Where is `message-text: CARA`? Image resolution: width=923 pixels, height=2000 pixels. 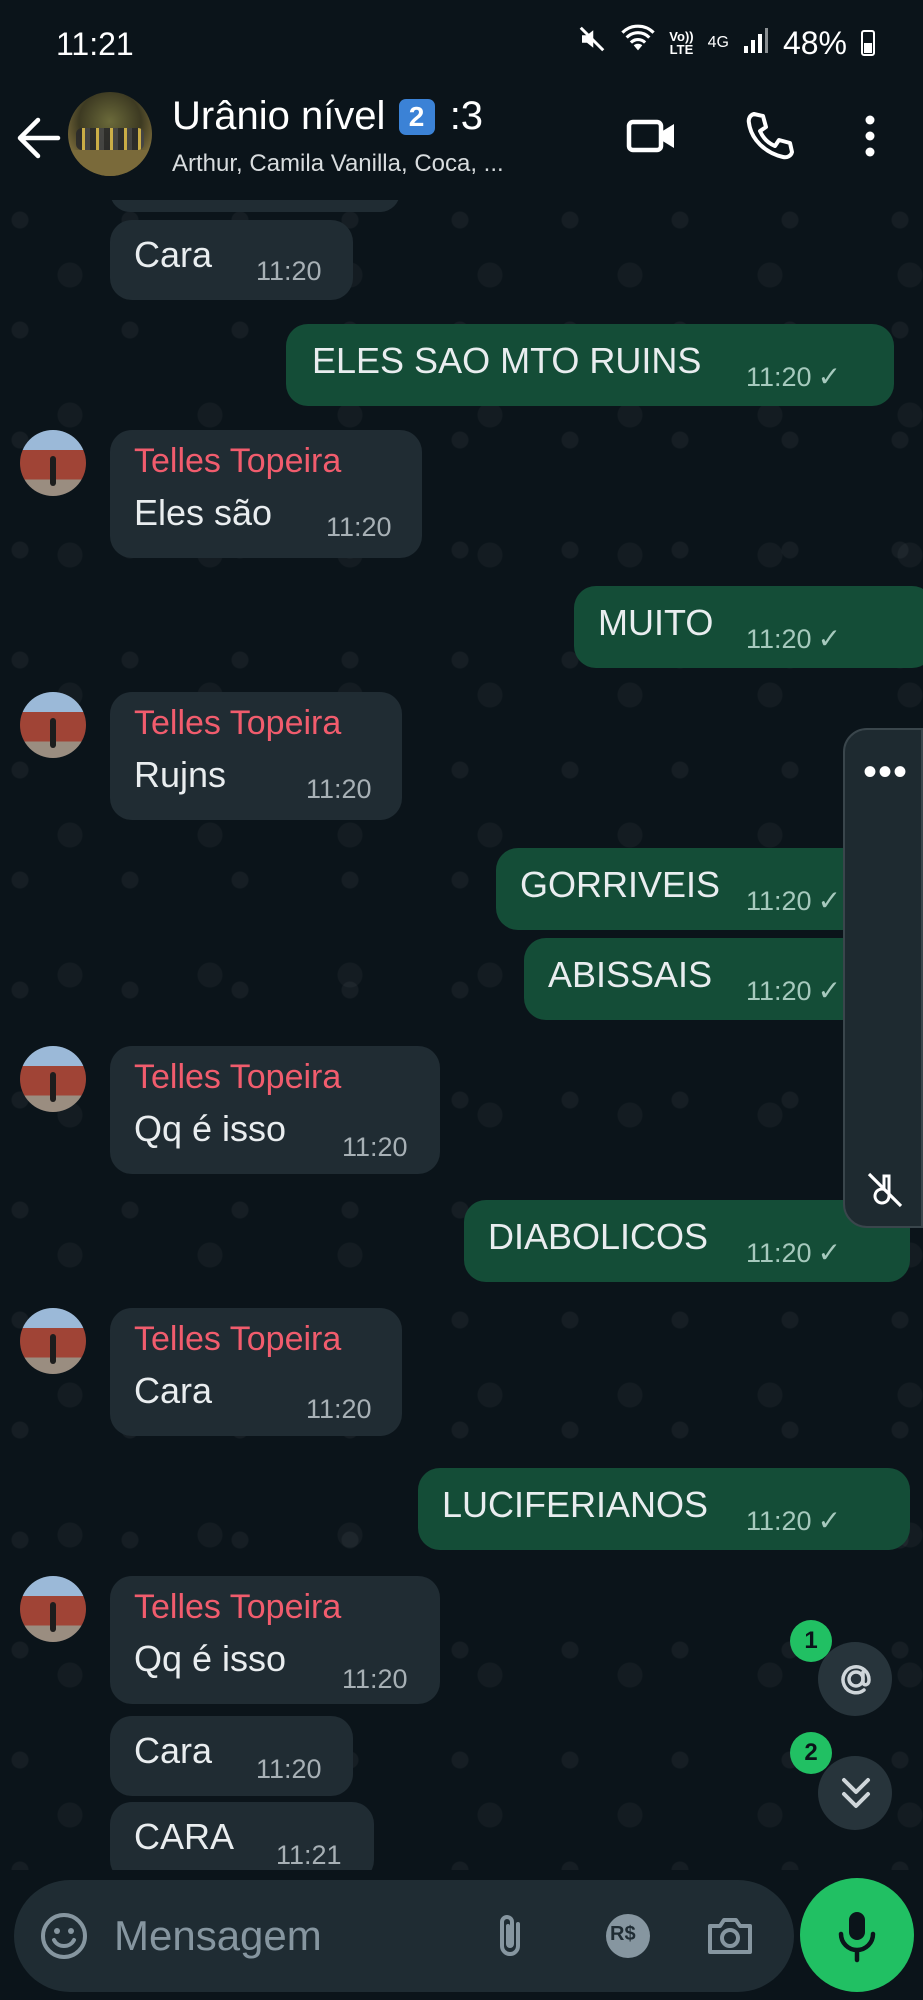 message-text: CARA is located at coordinates (184, 1836).